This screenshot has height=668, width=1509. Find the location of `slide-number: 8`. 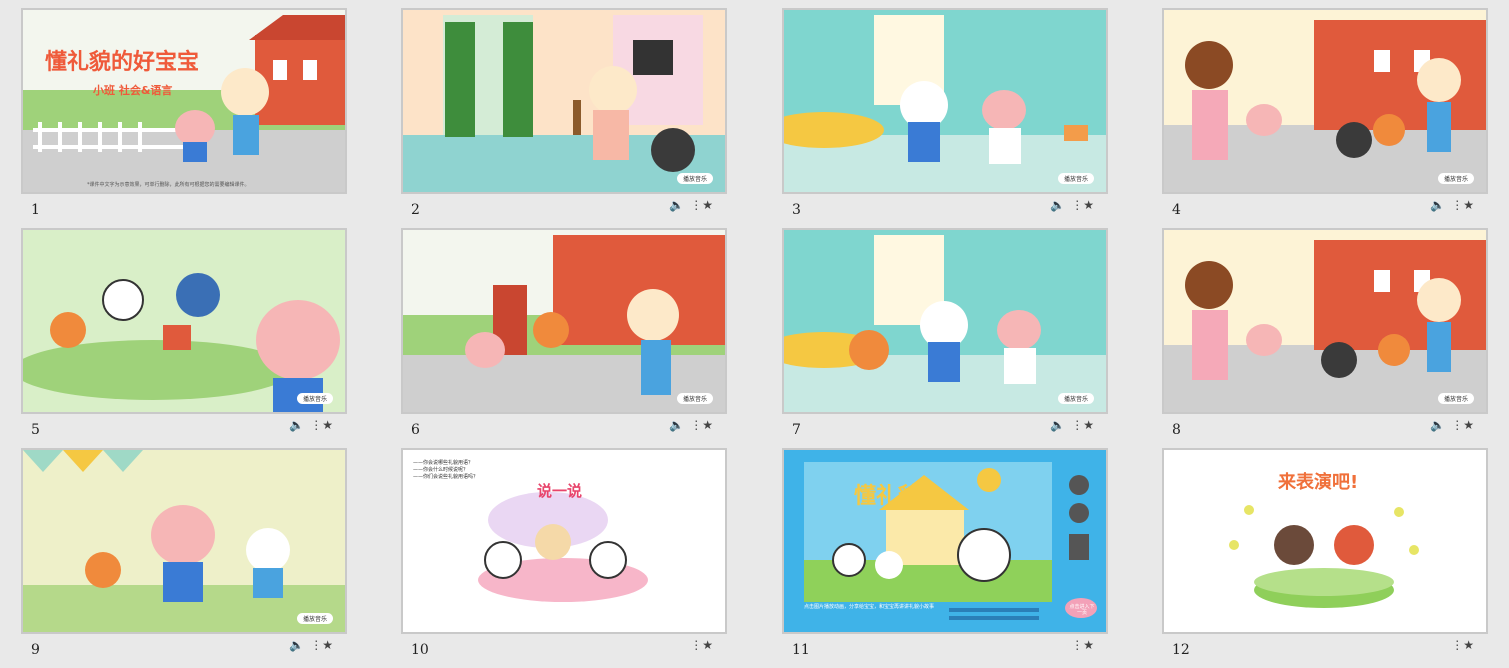

slide-number: 8 is located at coordinates (1176, 430).